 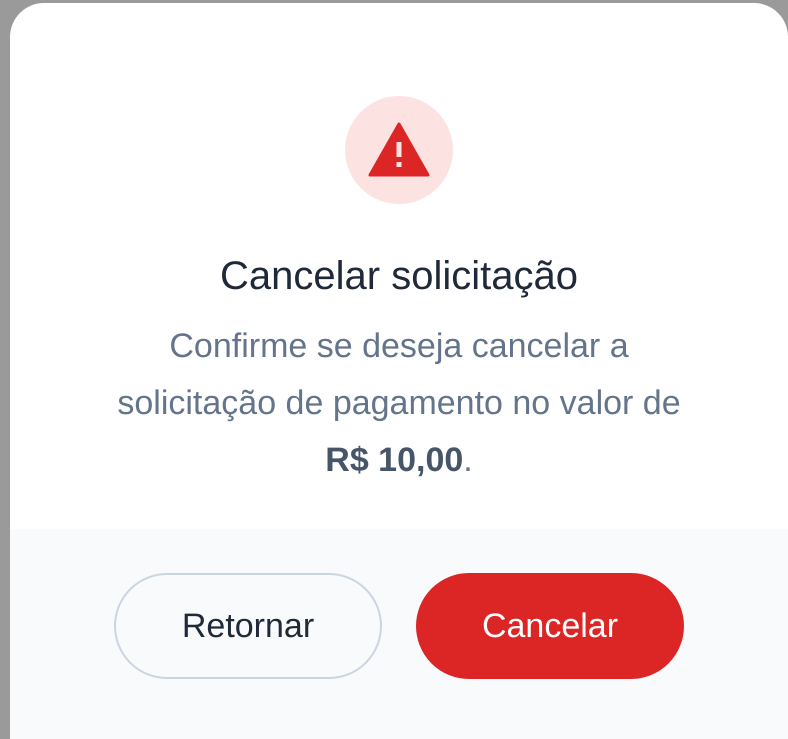 What do you see at coordinates (399, 276) in the screenshot?
I see `dialog-title: Cancelar solicitação` at bounding box center [399, 276].